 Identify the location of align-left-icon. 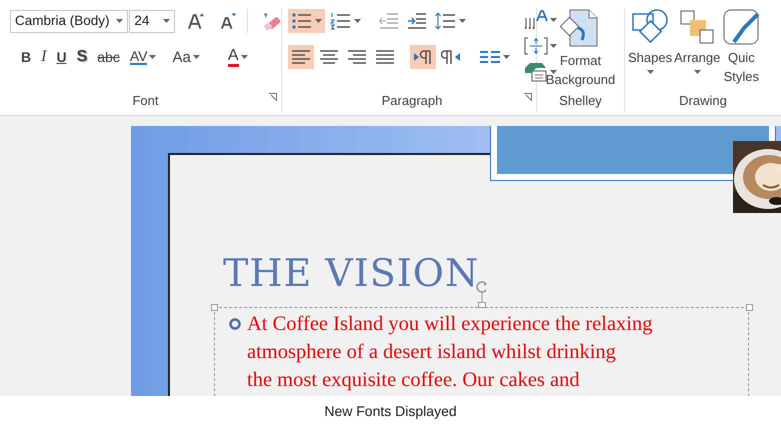
(301, 57).